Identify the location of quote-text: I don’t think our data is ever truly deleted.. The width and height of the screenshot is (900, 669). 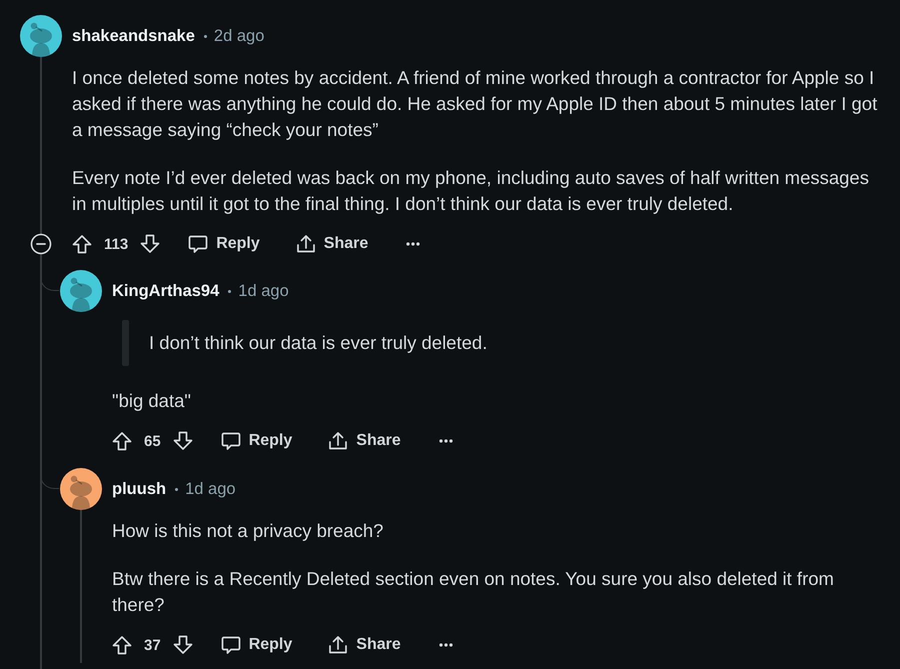
(318, 343).